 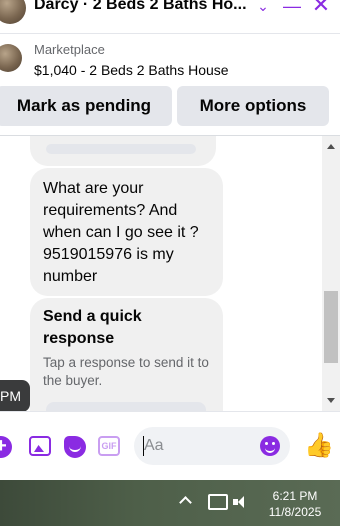 What do you see at coordinates (253, 106) in the screenshot?
I see `more-options-button: More options` at bounding box center [253, 106].